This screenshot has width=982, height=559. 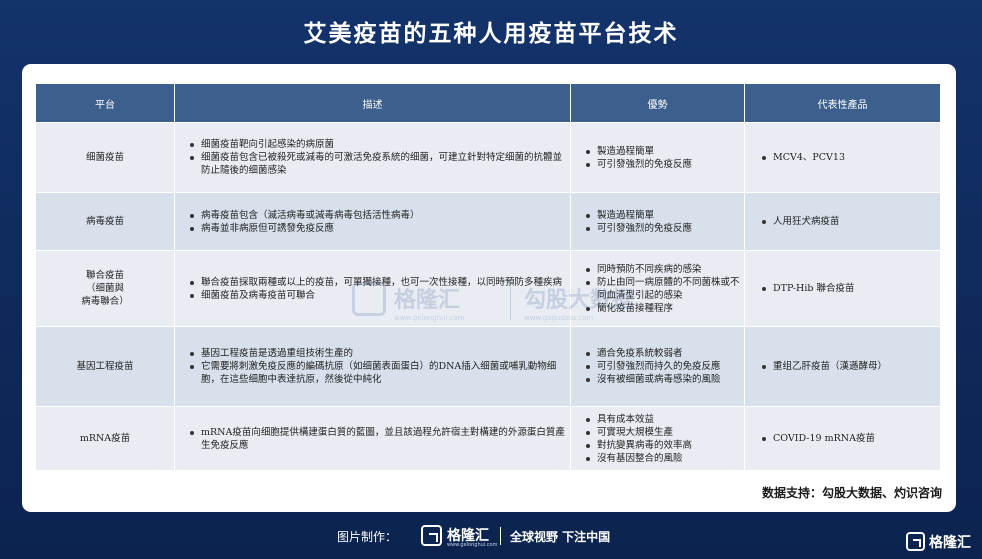 I want to click on advantage-item: 適合免疫系統較弱者, so click(x=664, y=353).